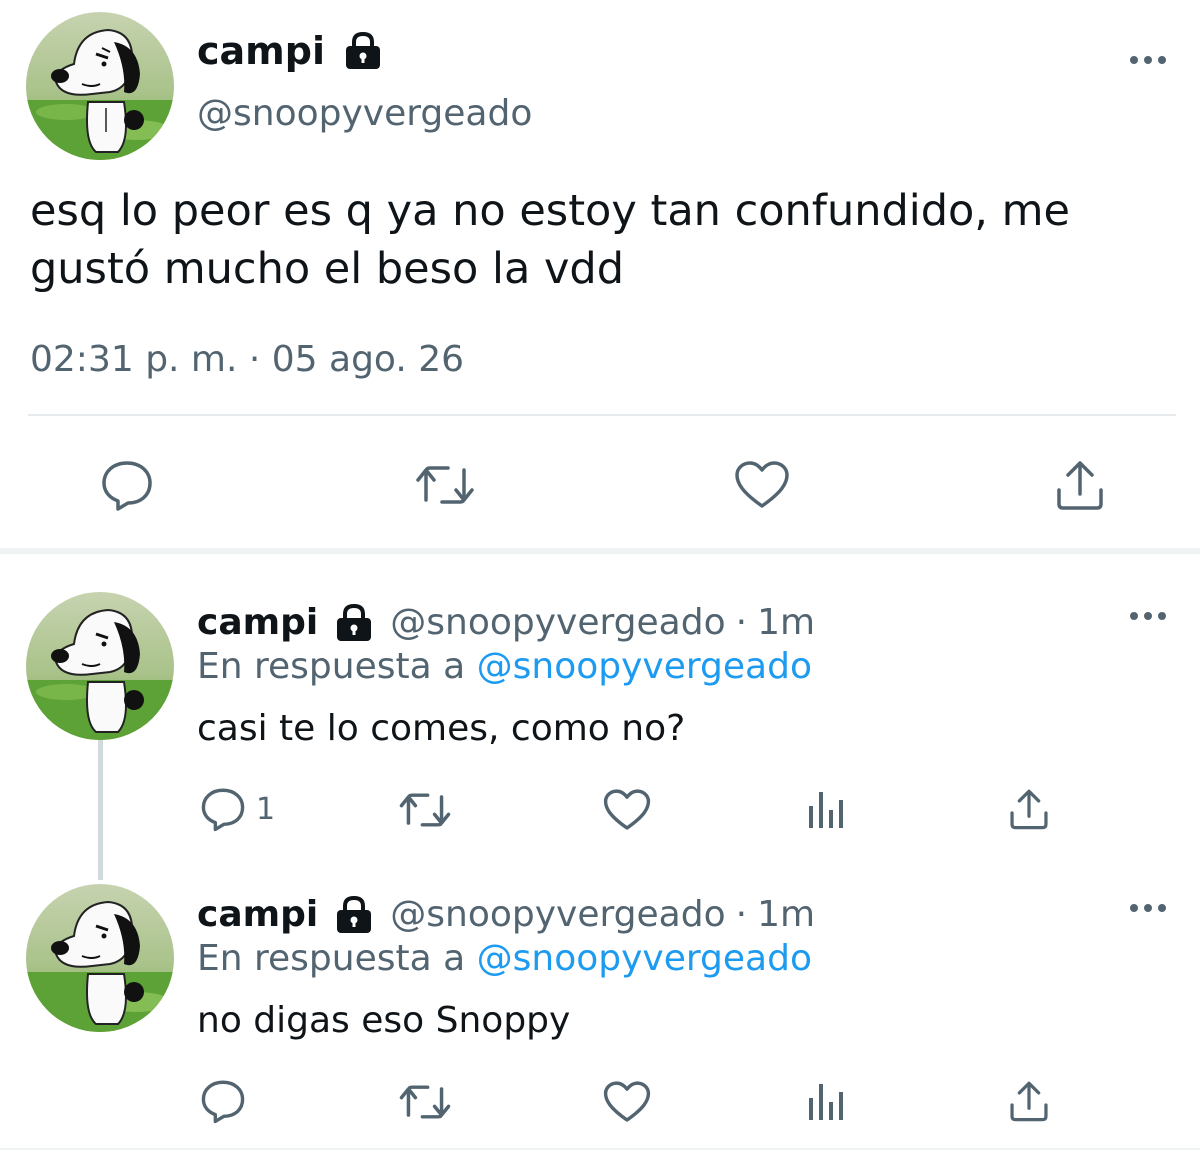  Describe the element at coordinates (266, 809) in the screenshot. I see `reply-count: 1` at that location.